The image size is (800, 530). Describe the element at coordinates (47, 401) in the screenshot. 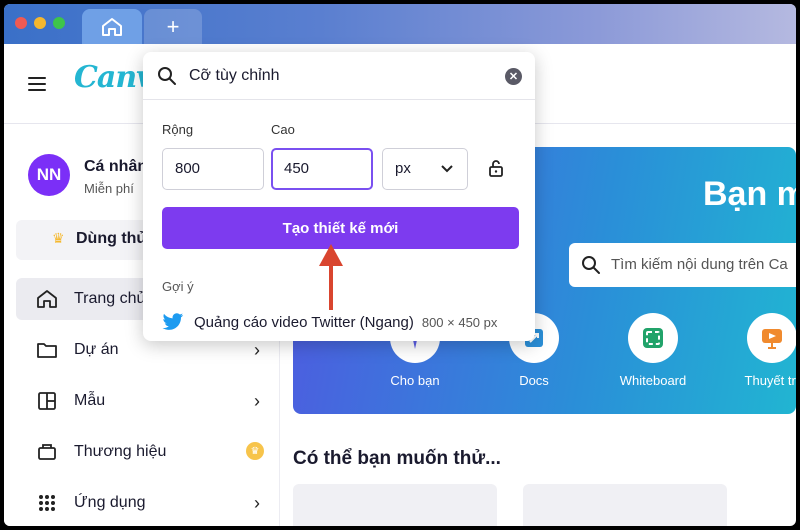

I see `template-icon` at that location.